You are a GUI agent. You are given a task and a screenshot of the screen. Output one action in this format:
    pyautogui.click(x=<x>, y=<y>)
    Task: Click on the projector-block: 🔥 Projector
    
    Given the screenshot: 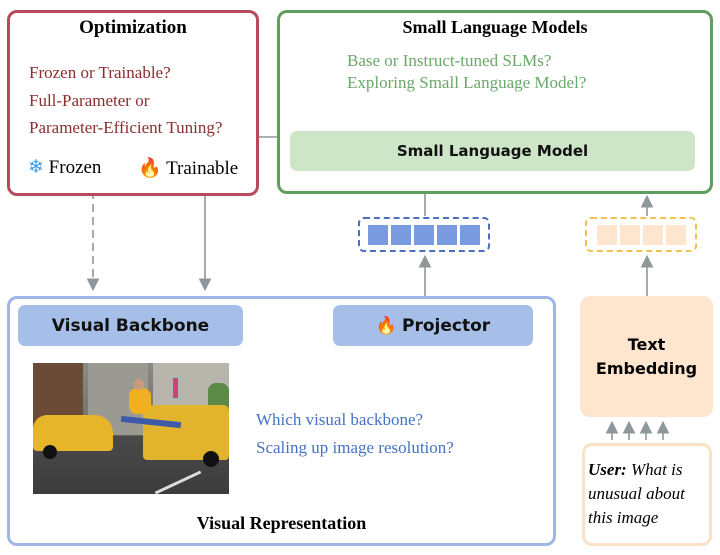 What is the action you would take?
    pyautogui.click(x=433, y=325)
    